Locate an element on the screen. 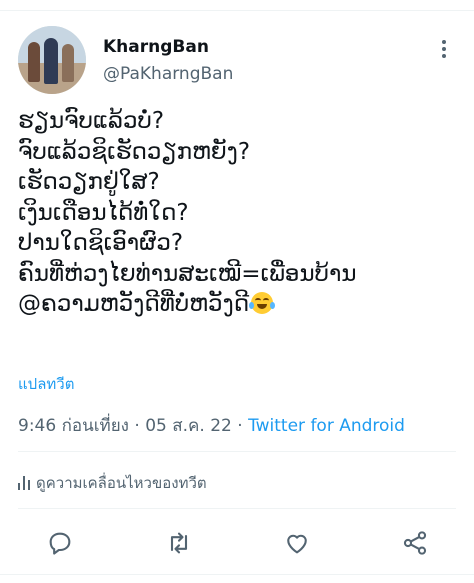 The image size is (474, 583). top-divider is located at coordinates (237, 10).